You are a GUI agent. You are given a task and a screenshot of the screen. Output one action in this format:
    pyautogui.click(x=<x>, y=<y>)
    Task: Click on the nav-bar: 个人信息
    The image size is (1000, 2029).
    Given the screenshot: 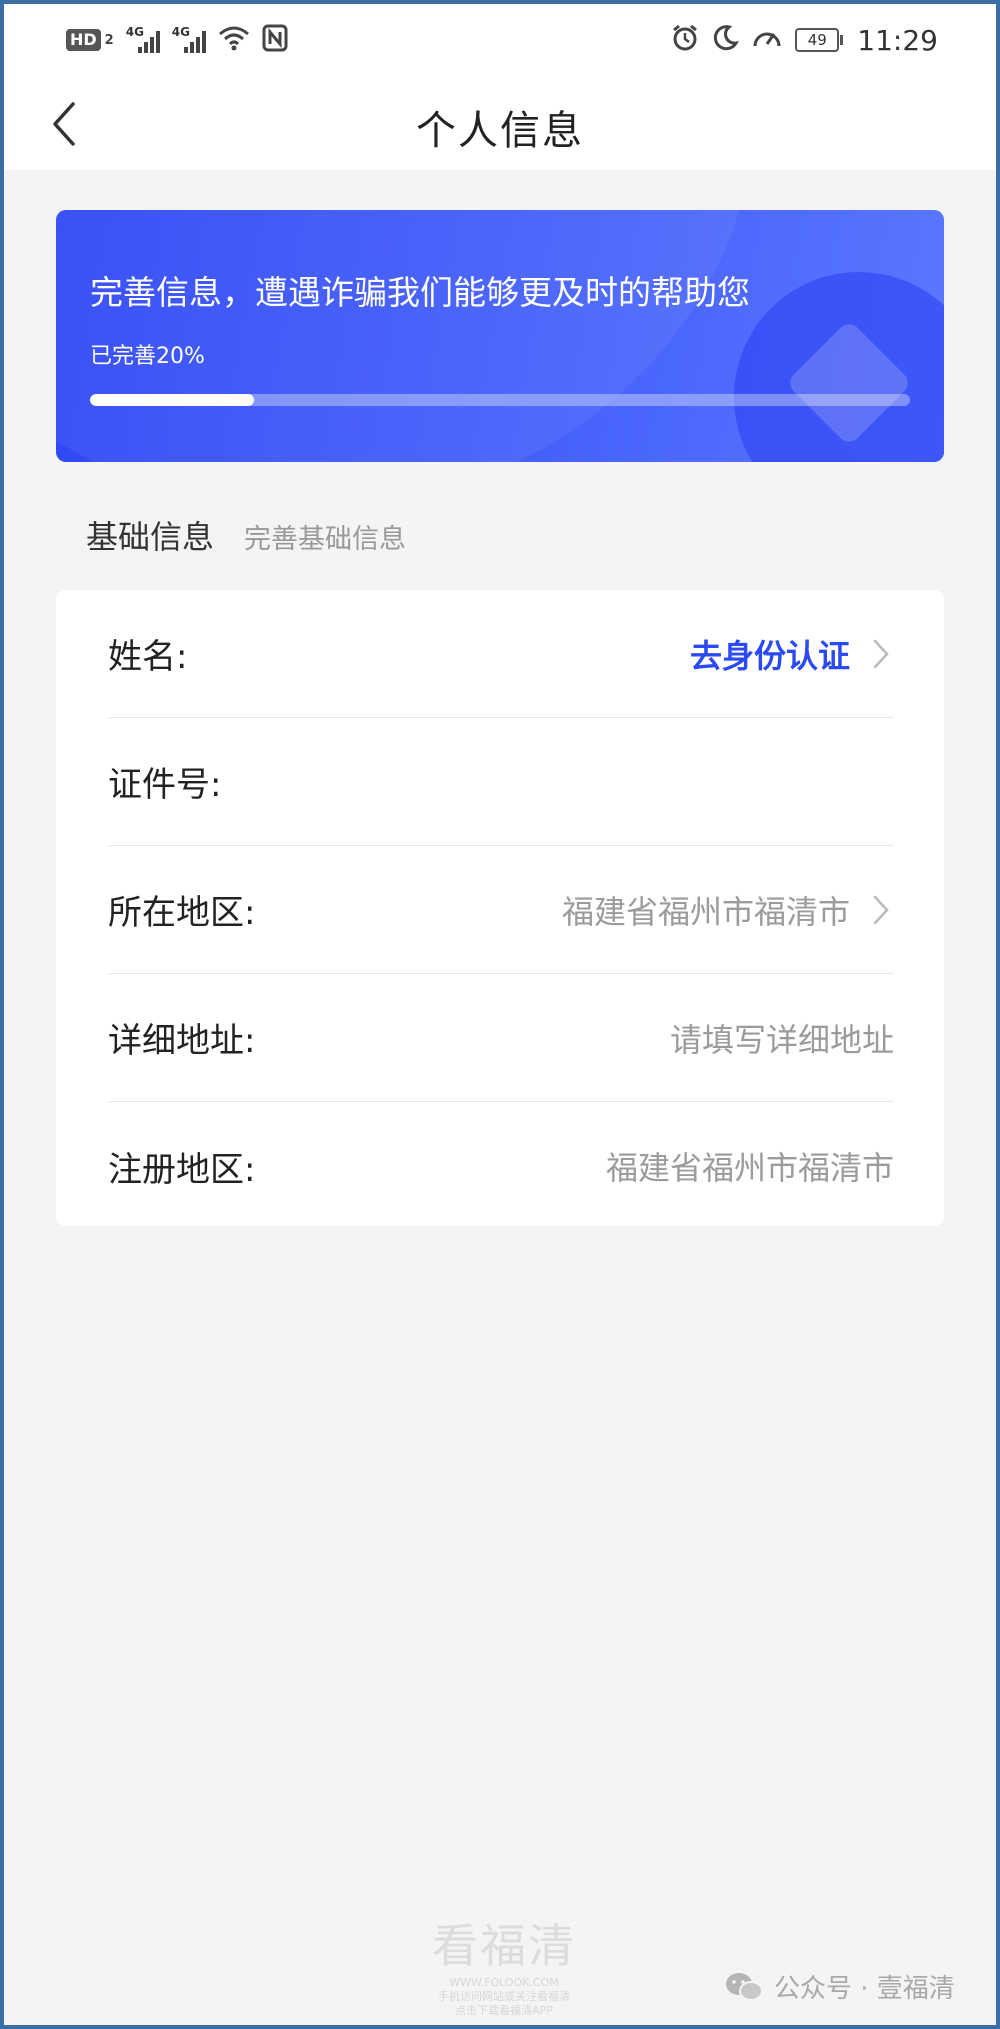 What is the action you would take?
    pyautogui.click(x=500, y=123)
    